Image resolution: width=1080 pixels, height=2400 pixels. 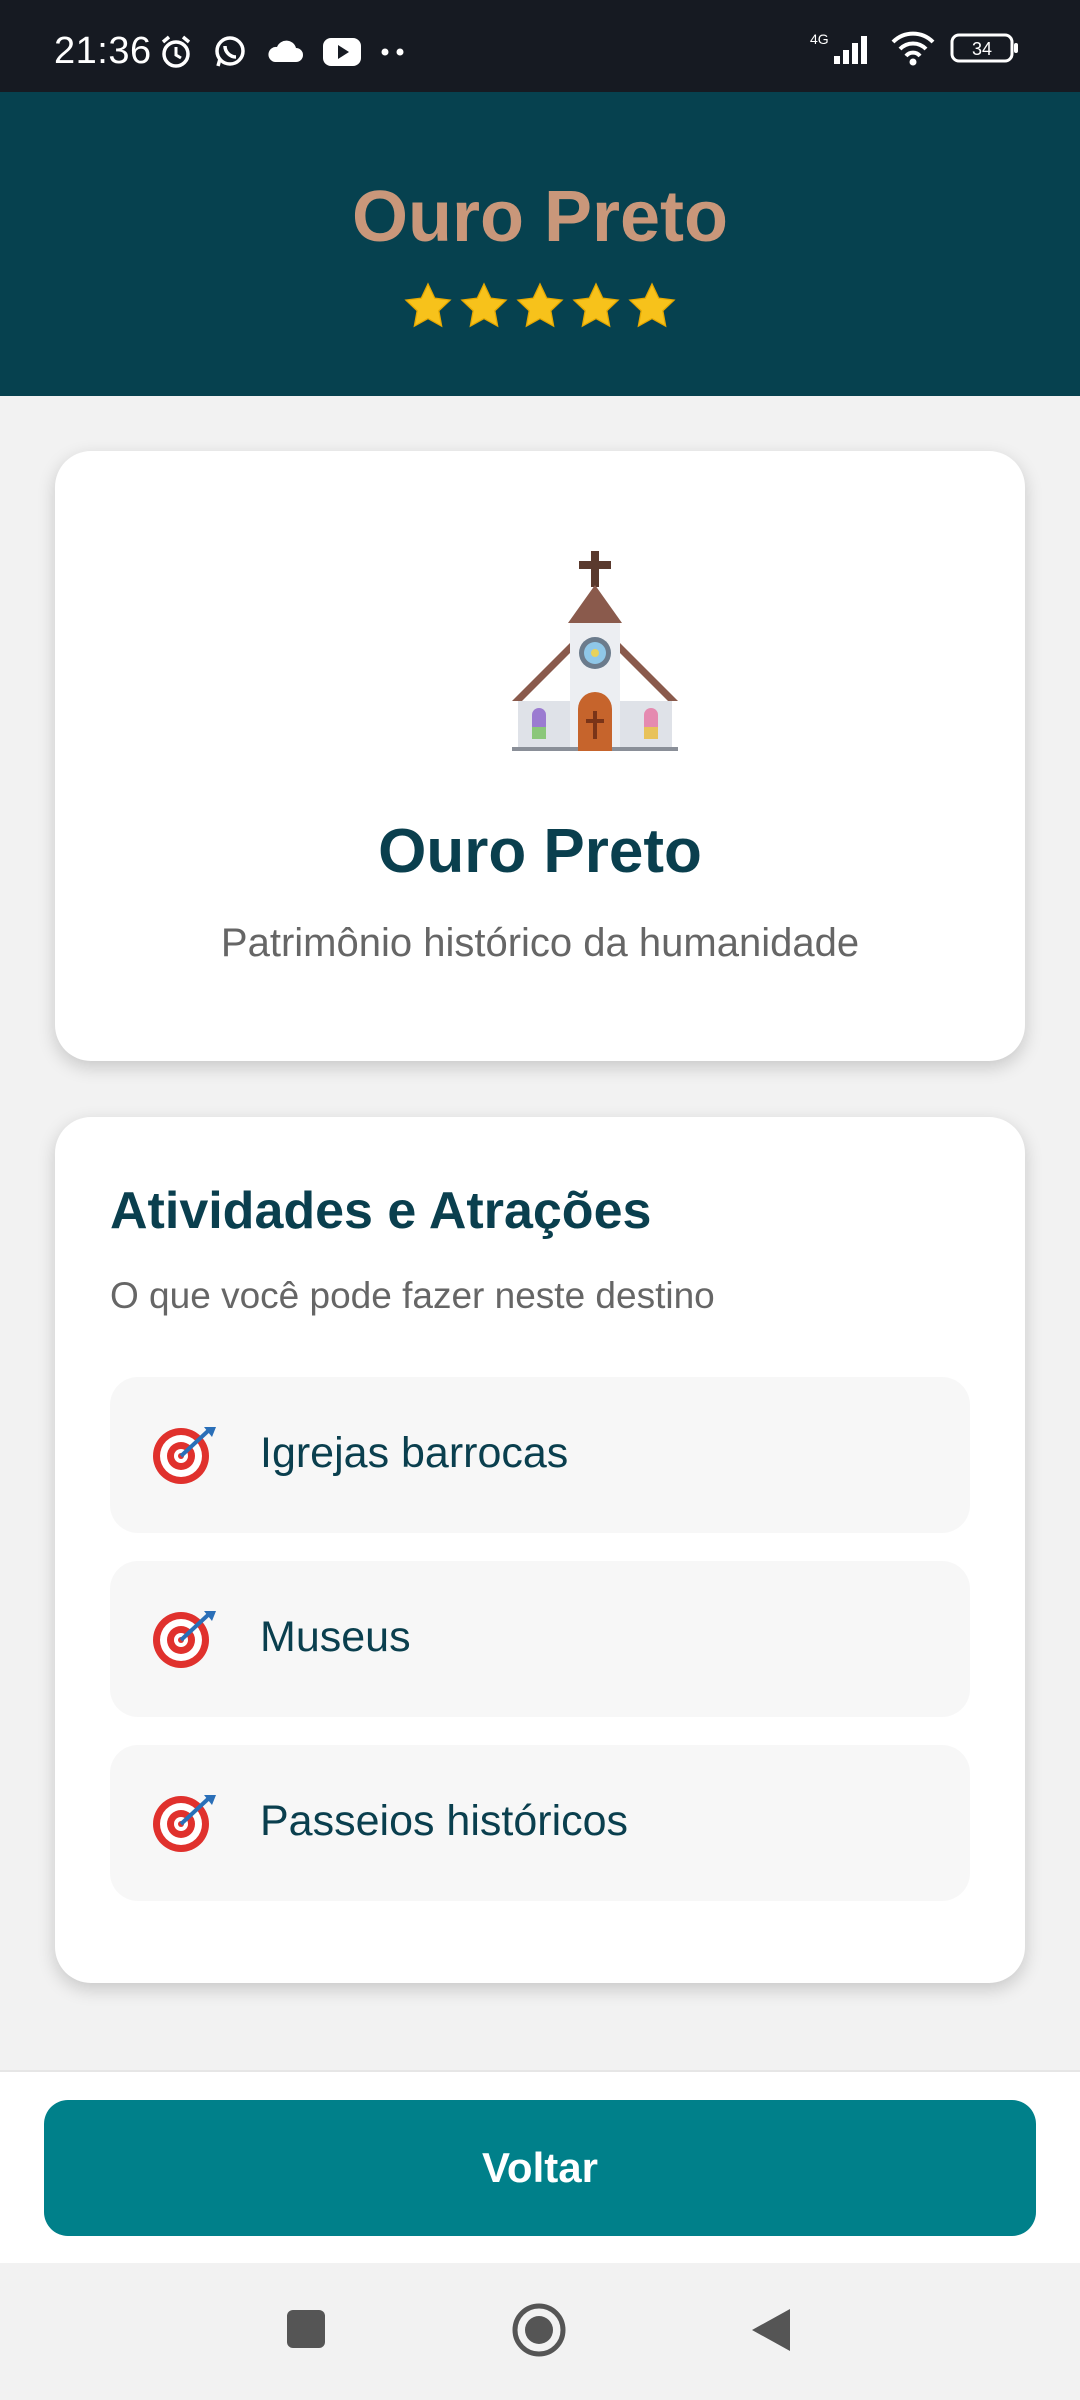 I want to click on activity-label: Museus, so click(x=335, y=1637).